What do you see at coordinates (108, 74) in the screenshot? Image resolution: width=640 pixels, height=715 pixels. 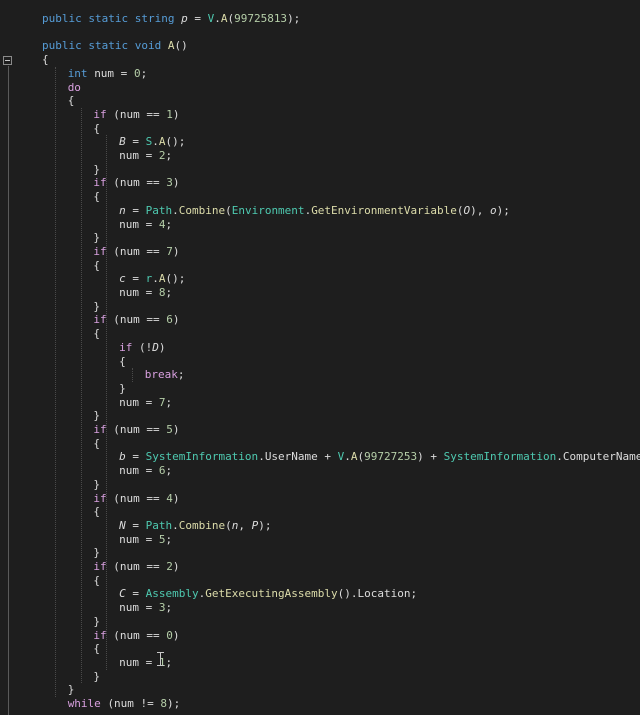 I see `code-line: int num = 0;` at bounding box center [108, 74].